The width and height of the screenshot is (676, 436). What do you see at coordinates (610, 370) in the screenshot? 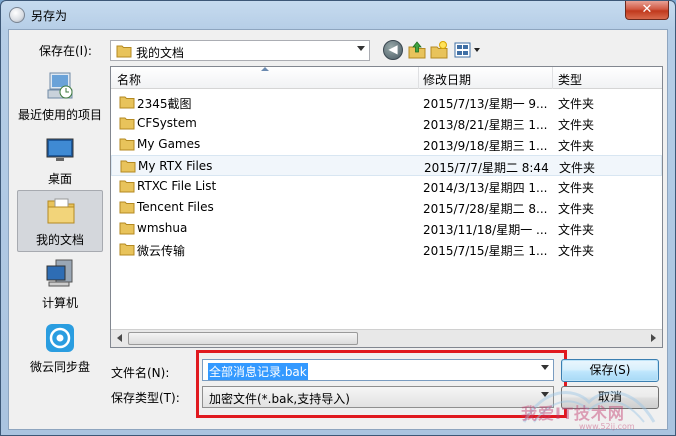
I see `save-button: 保存(S)` at bounding box center [610, 370].